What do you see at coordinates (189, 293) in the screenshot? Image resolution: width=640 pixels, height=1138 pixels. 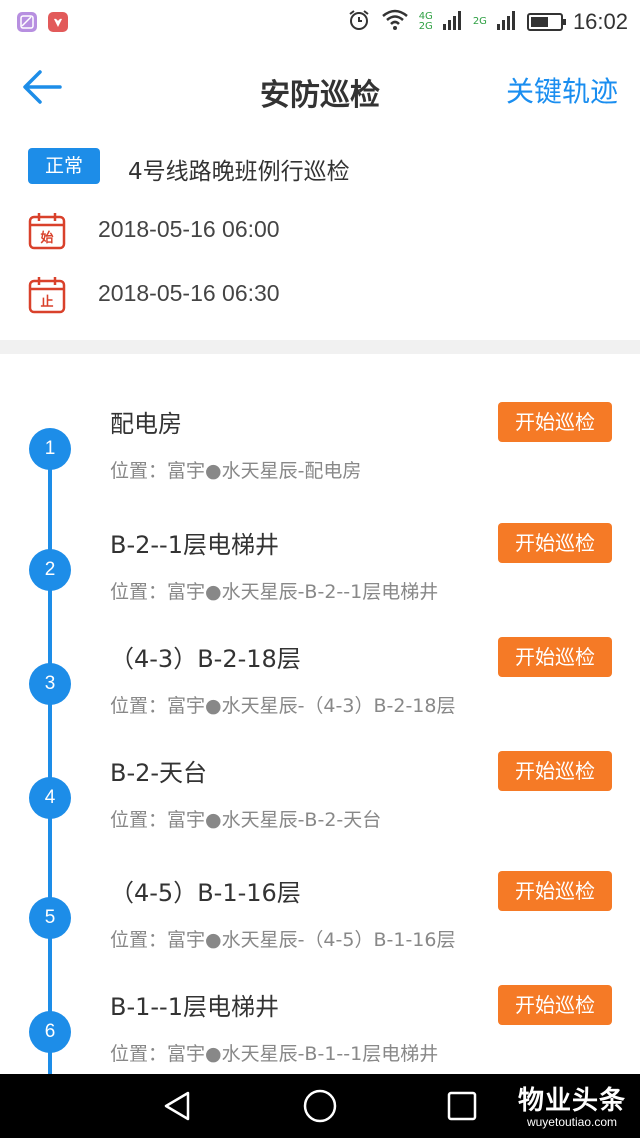 I see `end-time: 2018-05-16 06:30` at bounding box center [189, 293].